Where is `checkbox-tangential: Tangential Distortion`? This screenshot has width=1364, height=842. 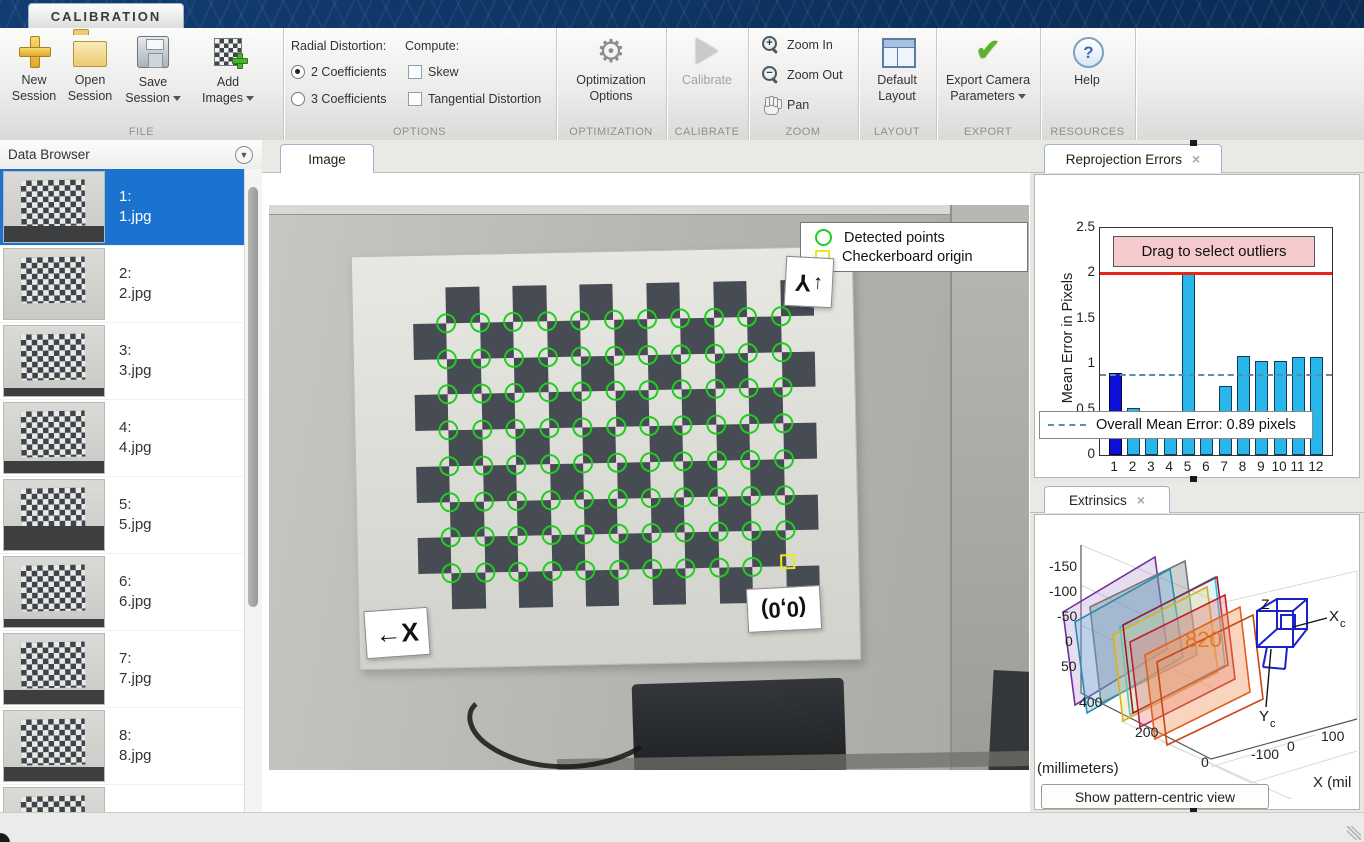
checkbox-tangential: Tangential Distortion is located at coordinates (474, 99).